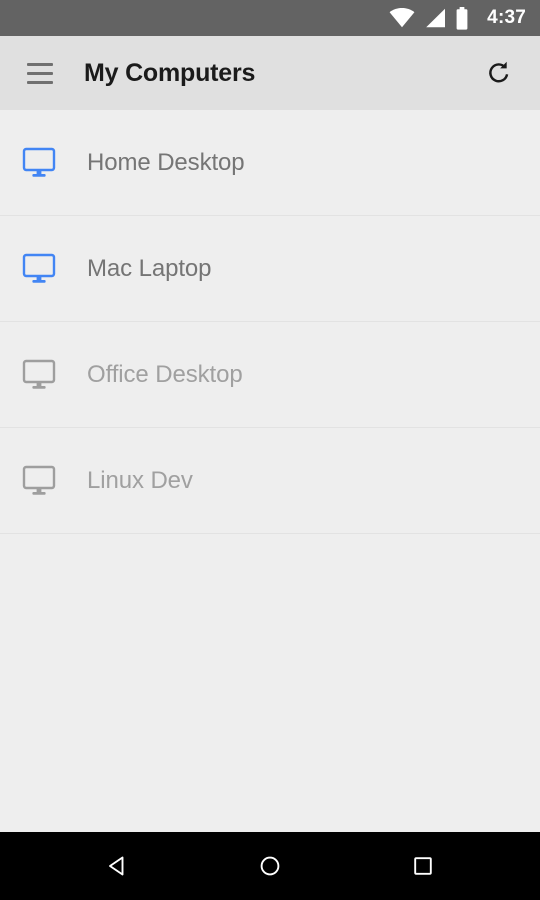 The height and width of the screenshot is (900, 540). What do you see at coordinates (149, 268) in the screenshot?
I see `computer-name: Mac Laptop` at bounding box center [149, 268].